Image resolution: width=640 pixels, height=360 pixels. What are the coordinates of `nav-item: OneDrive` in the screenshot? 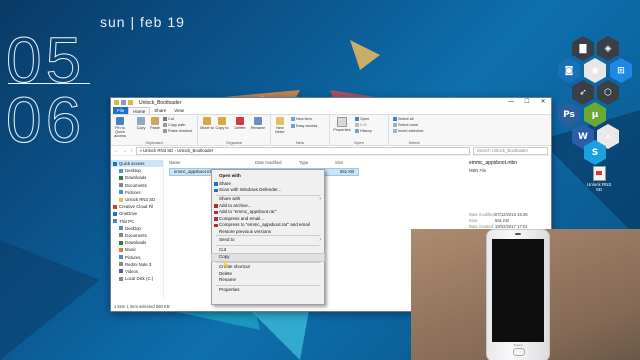 It's located at (137, 213).